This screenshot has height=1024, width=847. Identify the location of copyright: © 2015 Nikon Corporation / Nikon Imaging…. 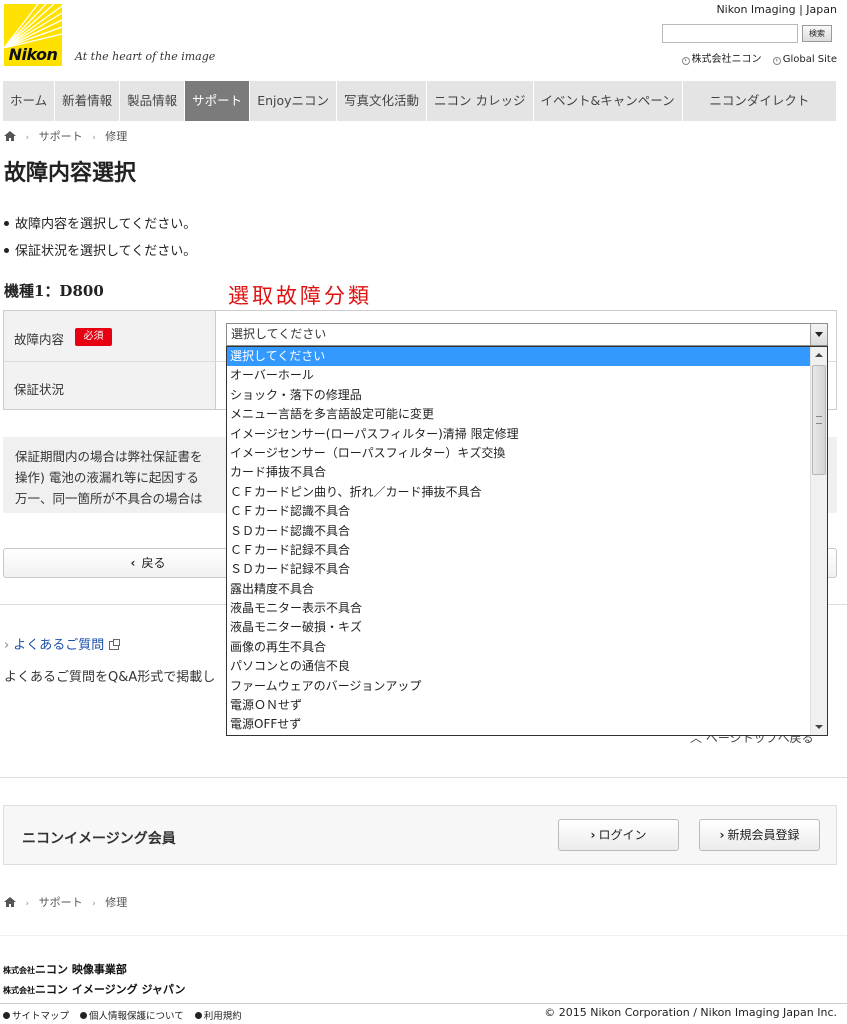
(690, 1012).